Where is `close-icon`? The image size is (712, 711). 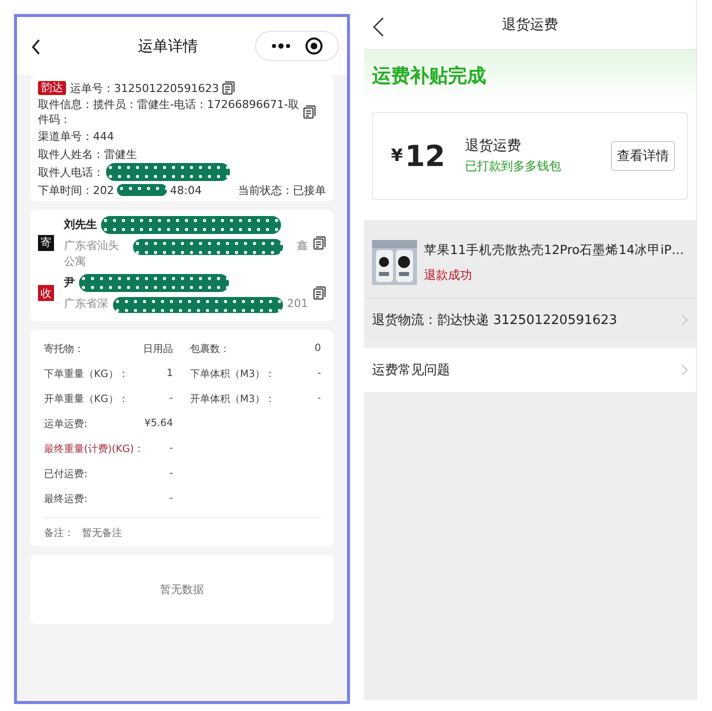 close-icon is located at coordinates (314, 46).